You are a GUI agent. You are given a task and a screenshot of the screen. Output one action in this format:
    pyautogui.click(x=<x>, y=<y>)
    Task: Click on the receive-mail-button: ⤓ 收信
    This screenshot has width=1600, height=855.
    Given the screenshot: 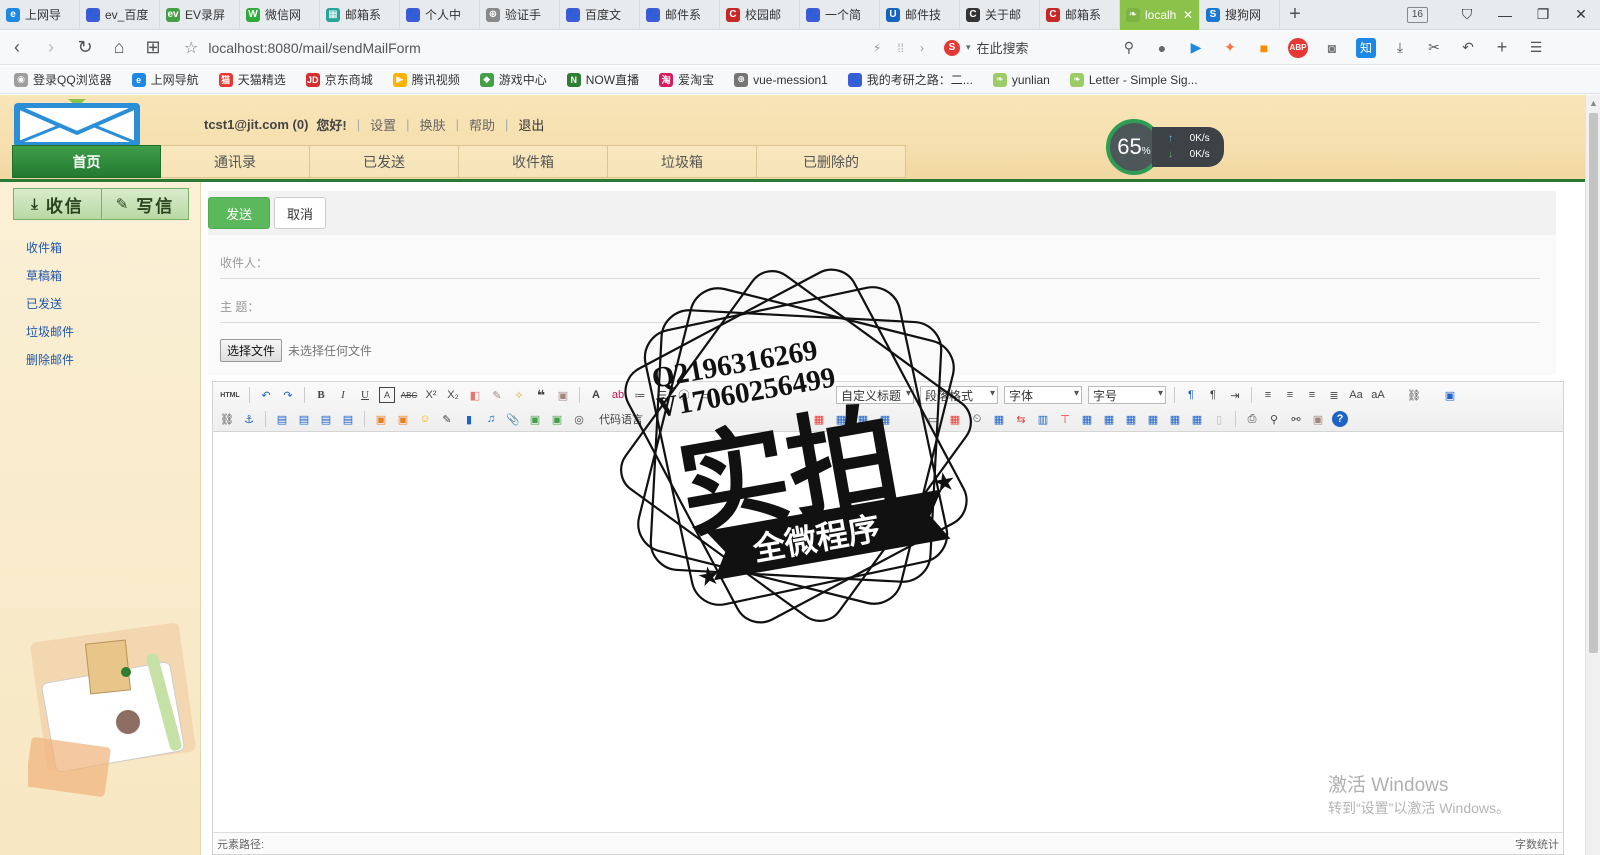 What is the action you would take?
    pyautogui.click(x=57, y=204)
    